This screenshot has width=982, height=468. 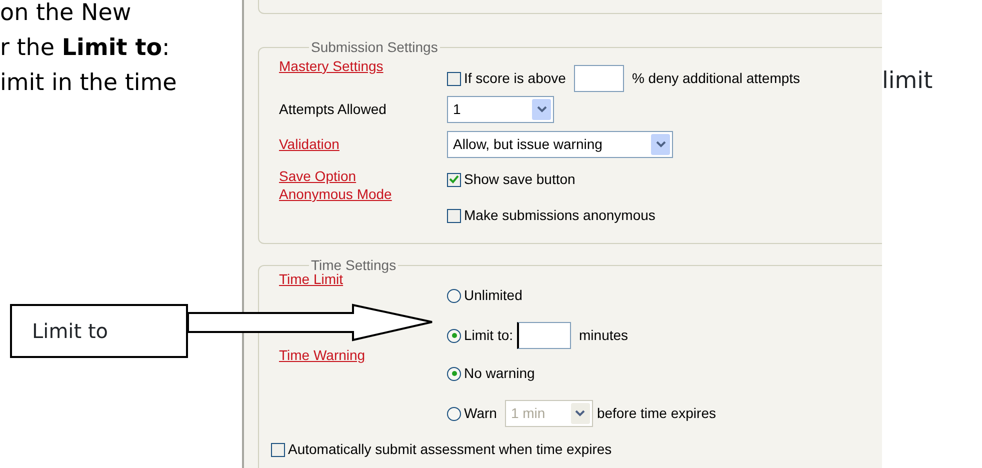 I want to click on document-text: r the Limit to:, so click(x=85, y=48).